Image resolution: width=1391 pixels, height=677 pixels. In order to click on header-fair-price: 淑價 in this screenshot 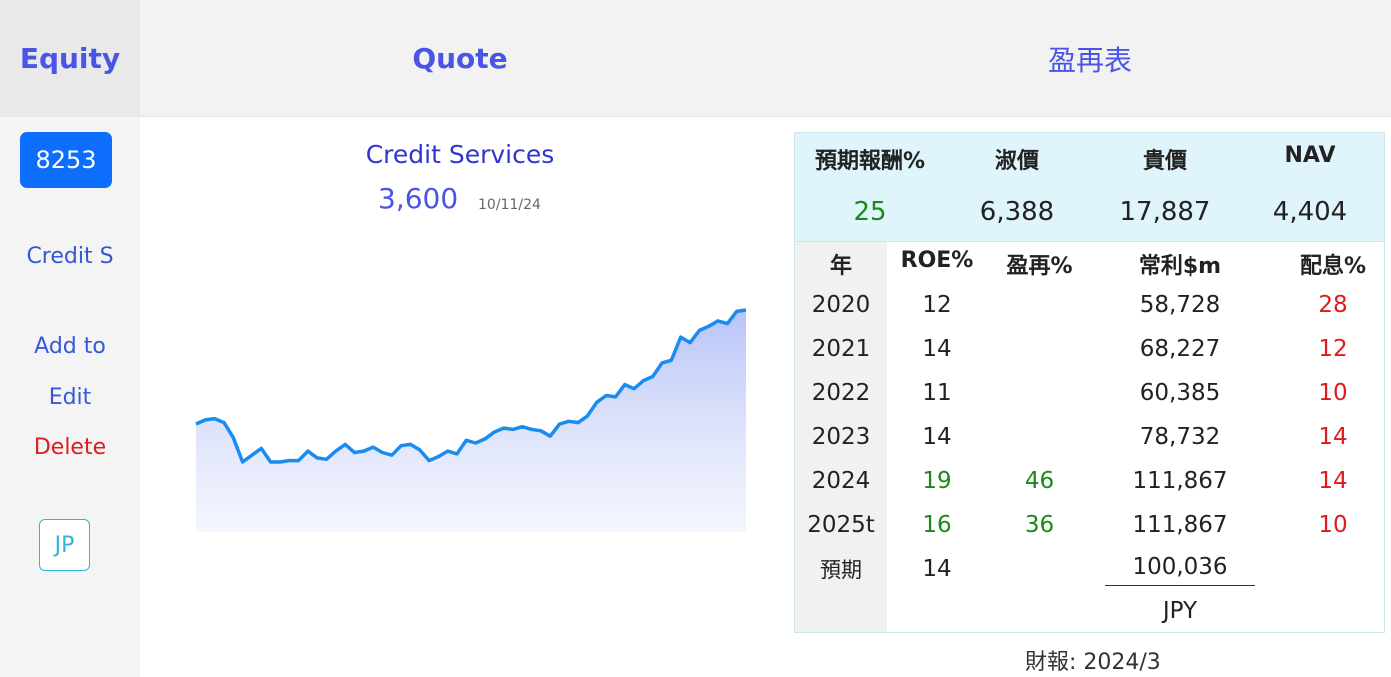, I will do `click(1016, 161)`.